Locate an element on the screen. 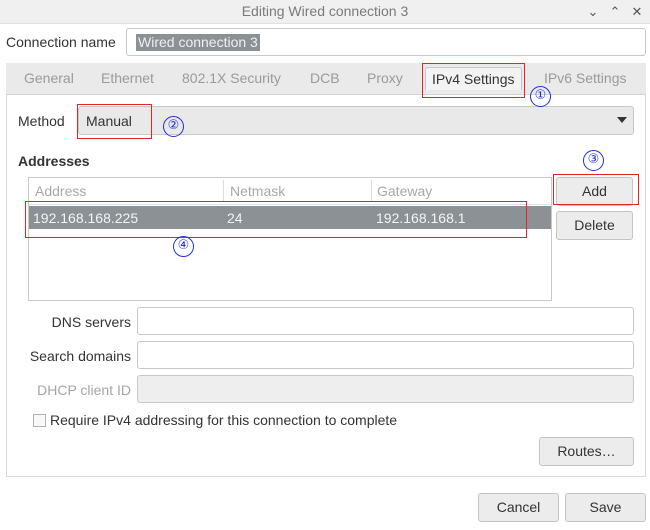 The image size is (650, 530). window-title: Editing Wired connection 3 is located at coordinates (325, 11).